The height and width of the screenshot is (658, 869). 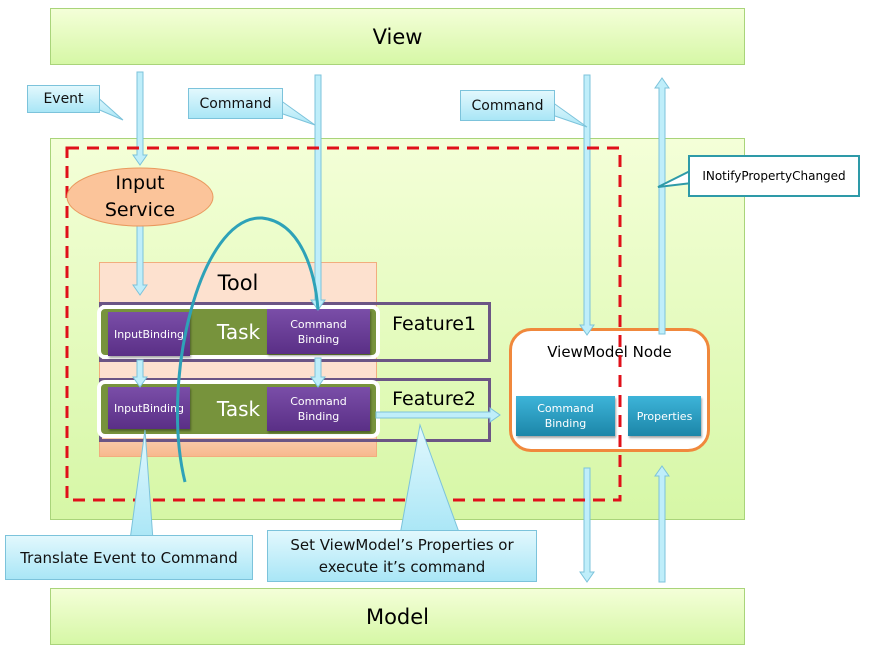 I want to click on set-callout-line1: Set ViewModel’s Properties or, so click(x=402, y=545).